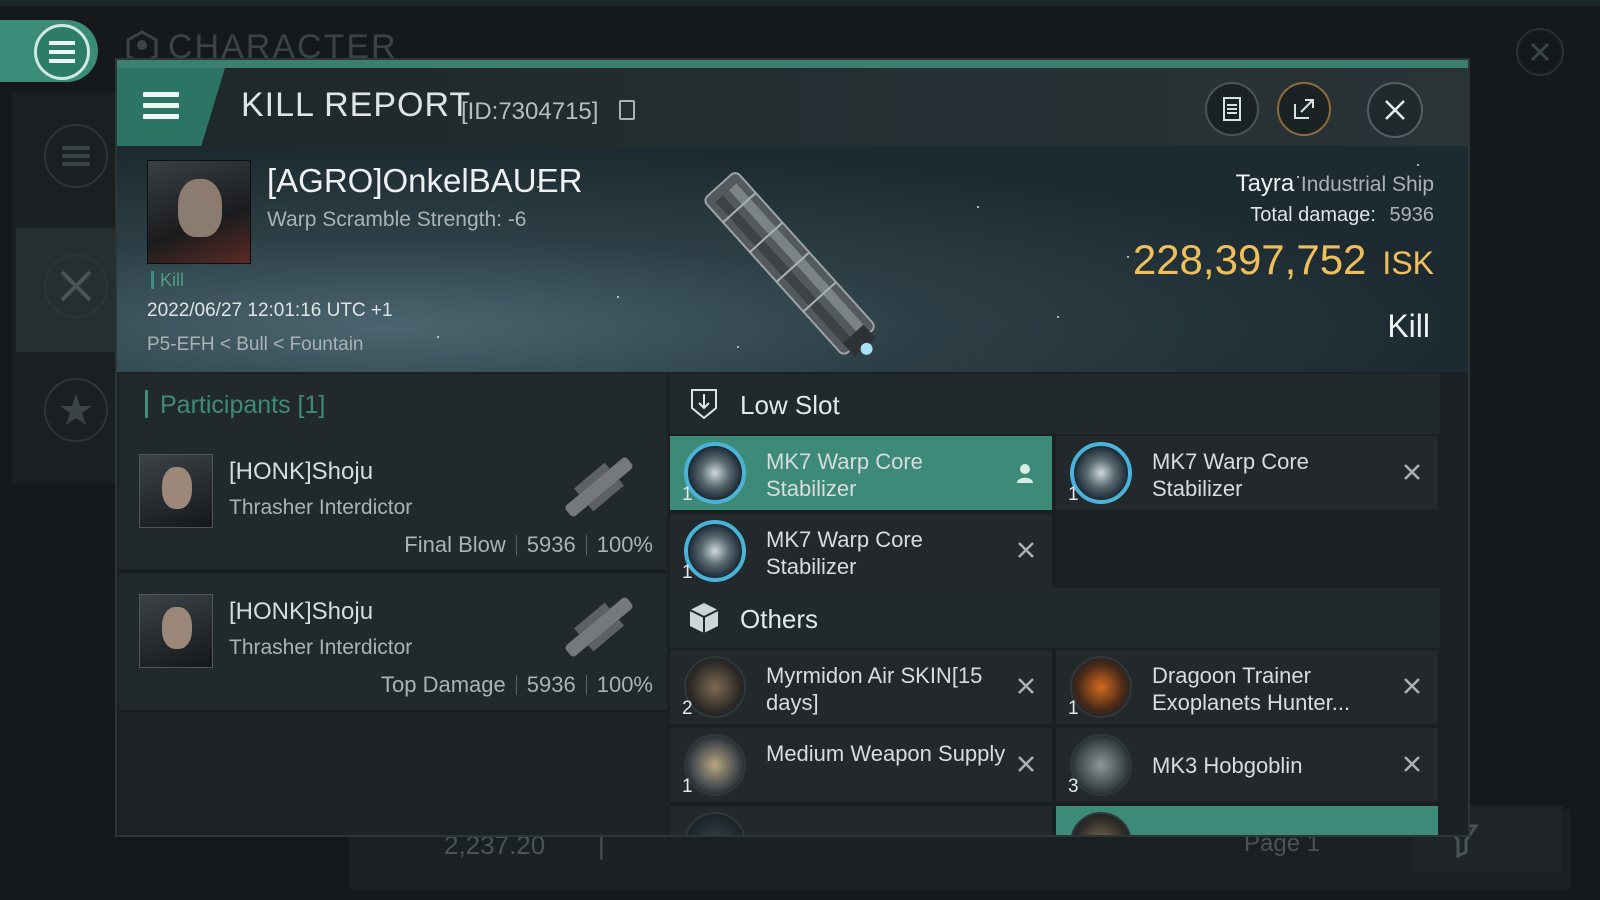  What do you see at coordinates (792, 107) in the screenshot?
I see `window-header: KILL REPORT [ID:7304715]` at bounding box center [792, 107].